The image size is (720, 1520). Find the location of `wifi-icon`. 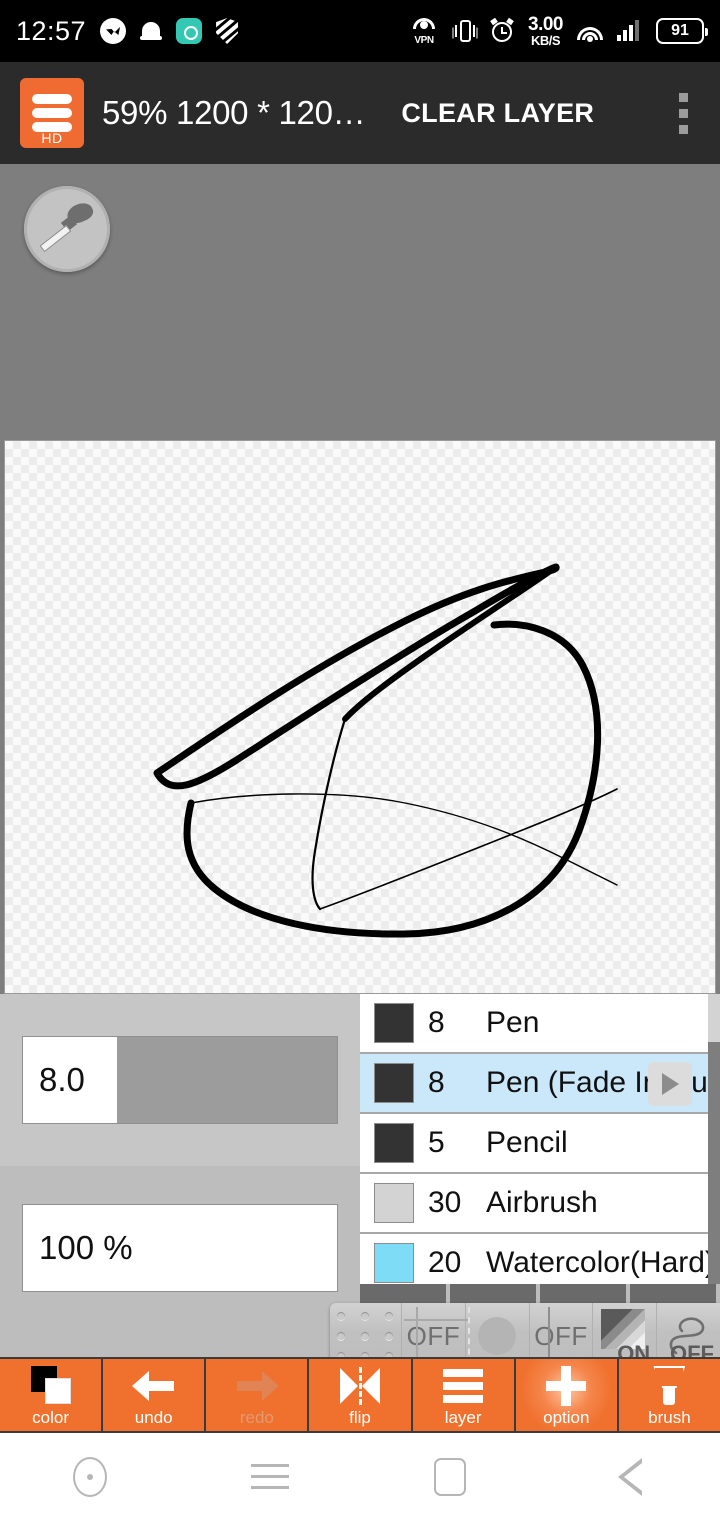

wifi-icon is located at coordinates (590, 31).